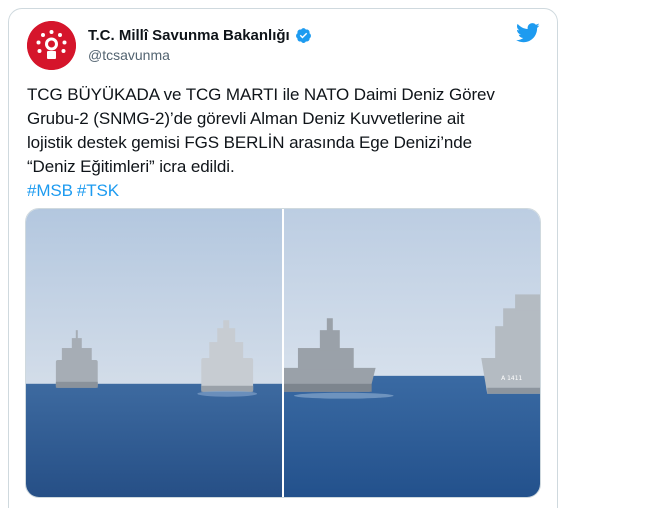 Image resolution: width=670 pixels, height=508 pixels. Describe the element at coordinates (50, 190) in the screenshot. I see `hashtag-link-msb: #MSB` at that location.